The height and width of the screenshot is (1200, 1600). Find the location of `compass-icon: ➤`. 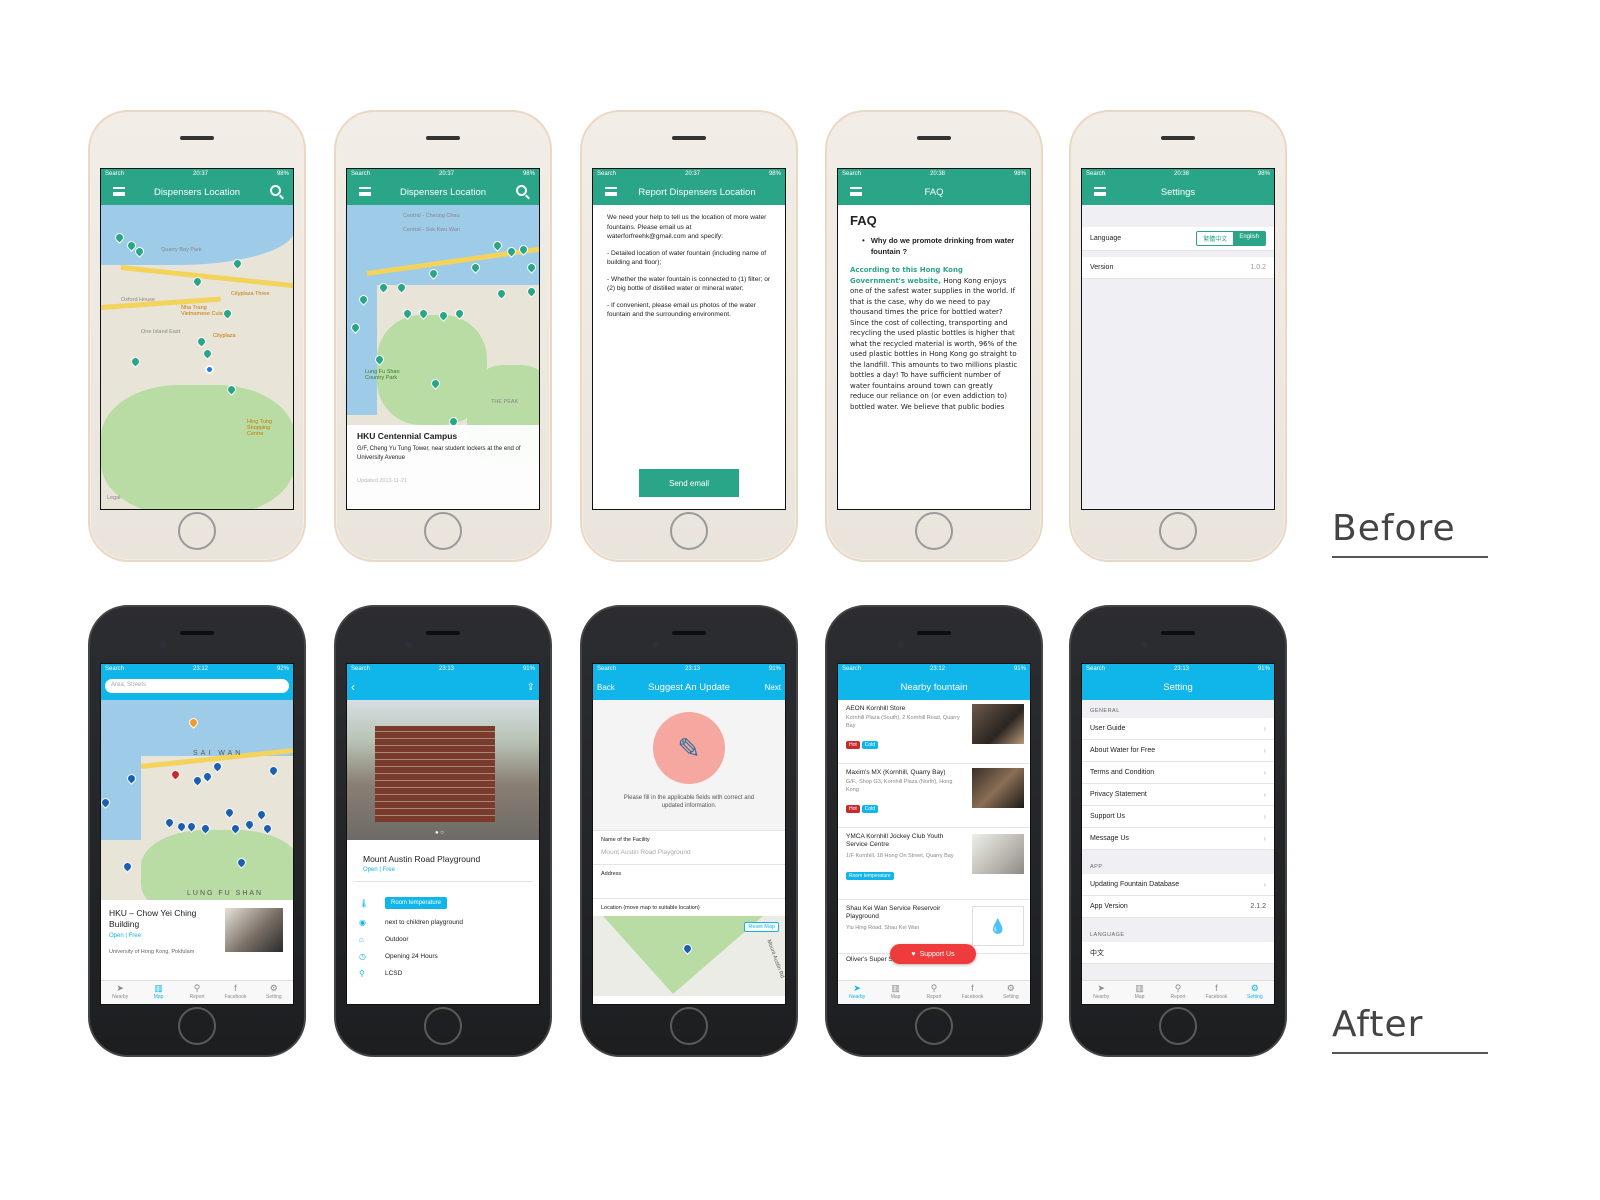

compass-icon: ➤ is located at coordinates (1101, 988).